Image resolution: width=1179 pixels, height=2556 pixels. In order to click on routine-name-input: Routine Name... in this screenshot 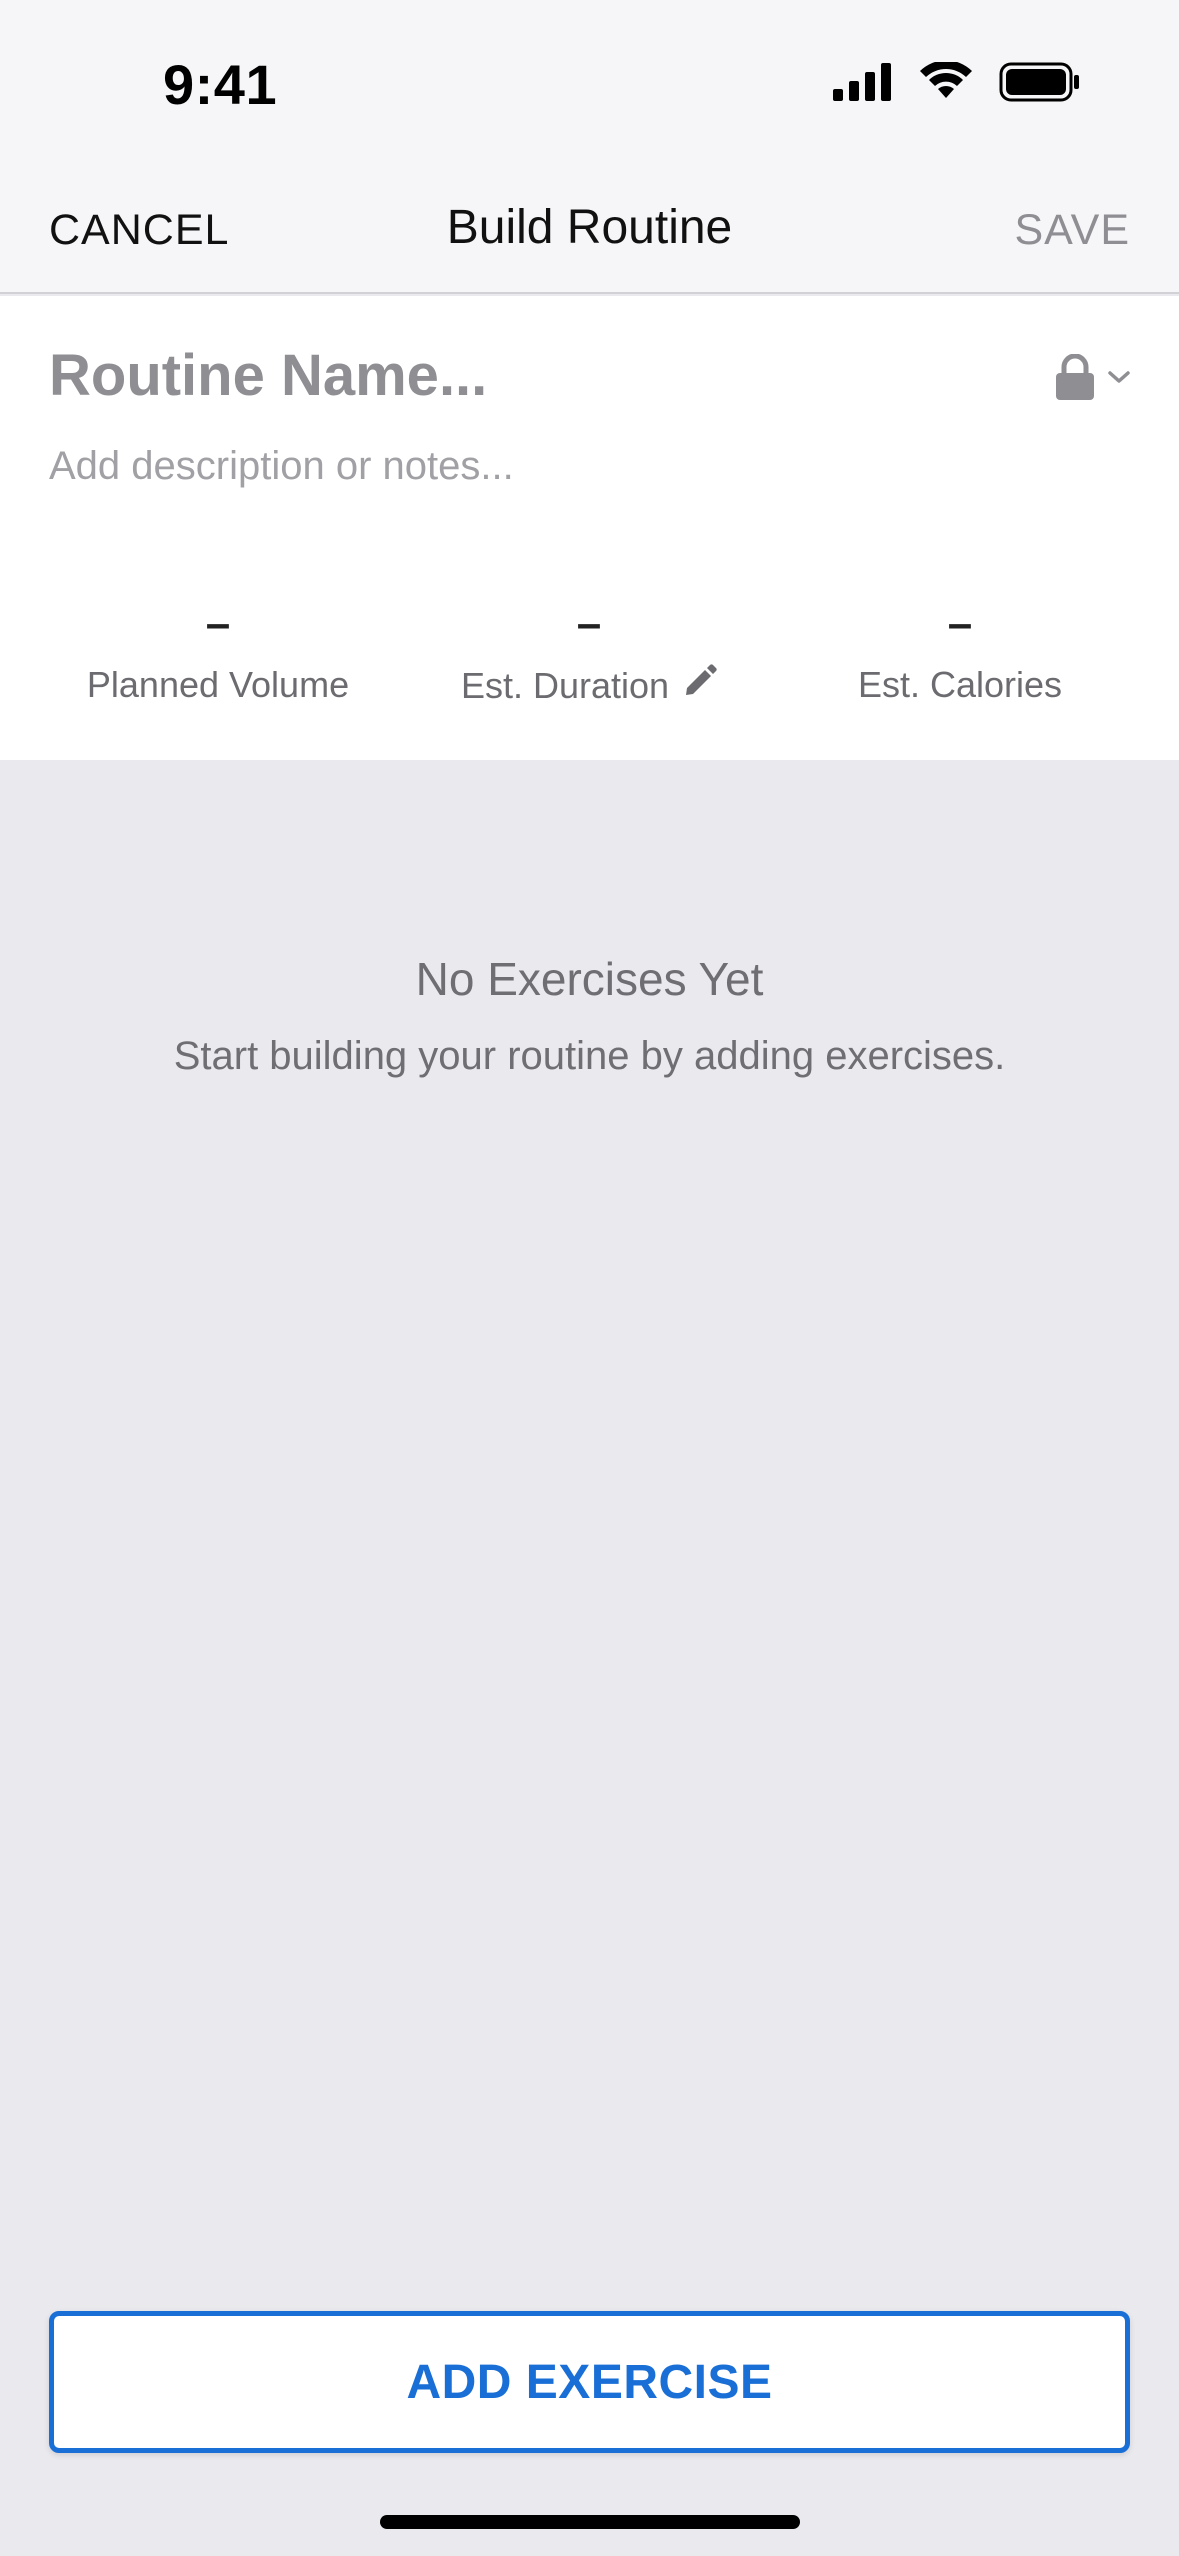, I will do `click(268, 375)`.